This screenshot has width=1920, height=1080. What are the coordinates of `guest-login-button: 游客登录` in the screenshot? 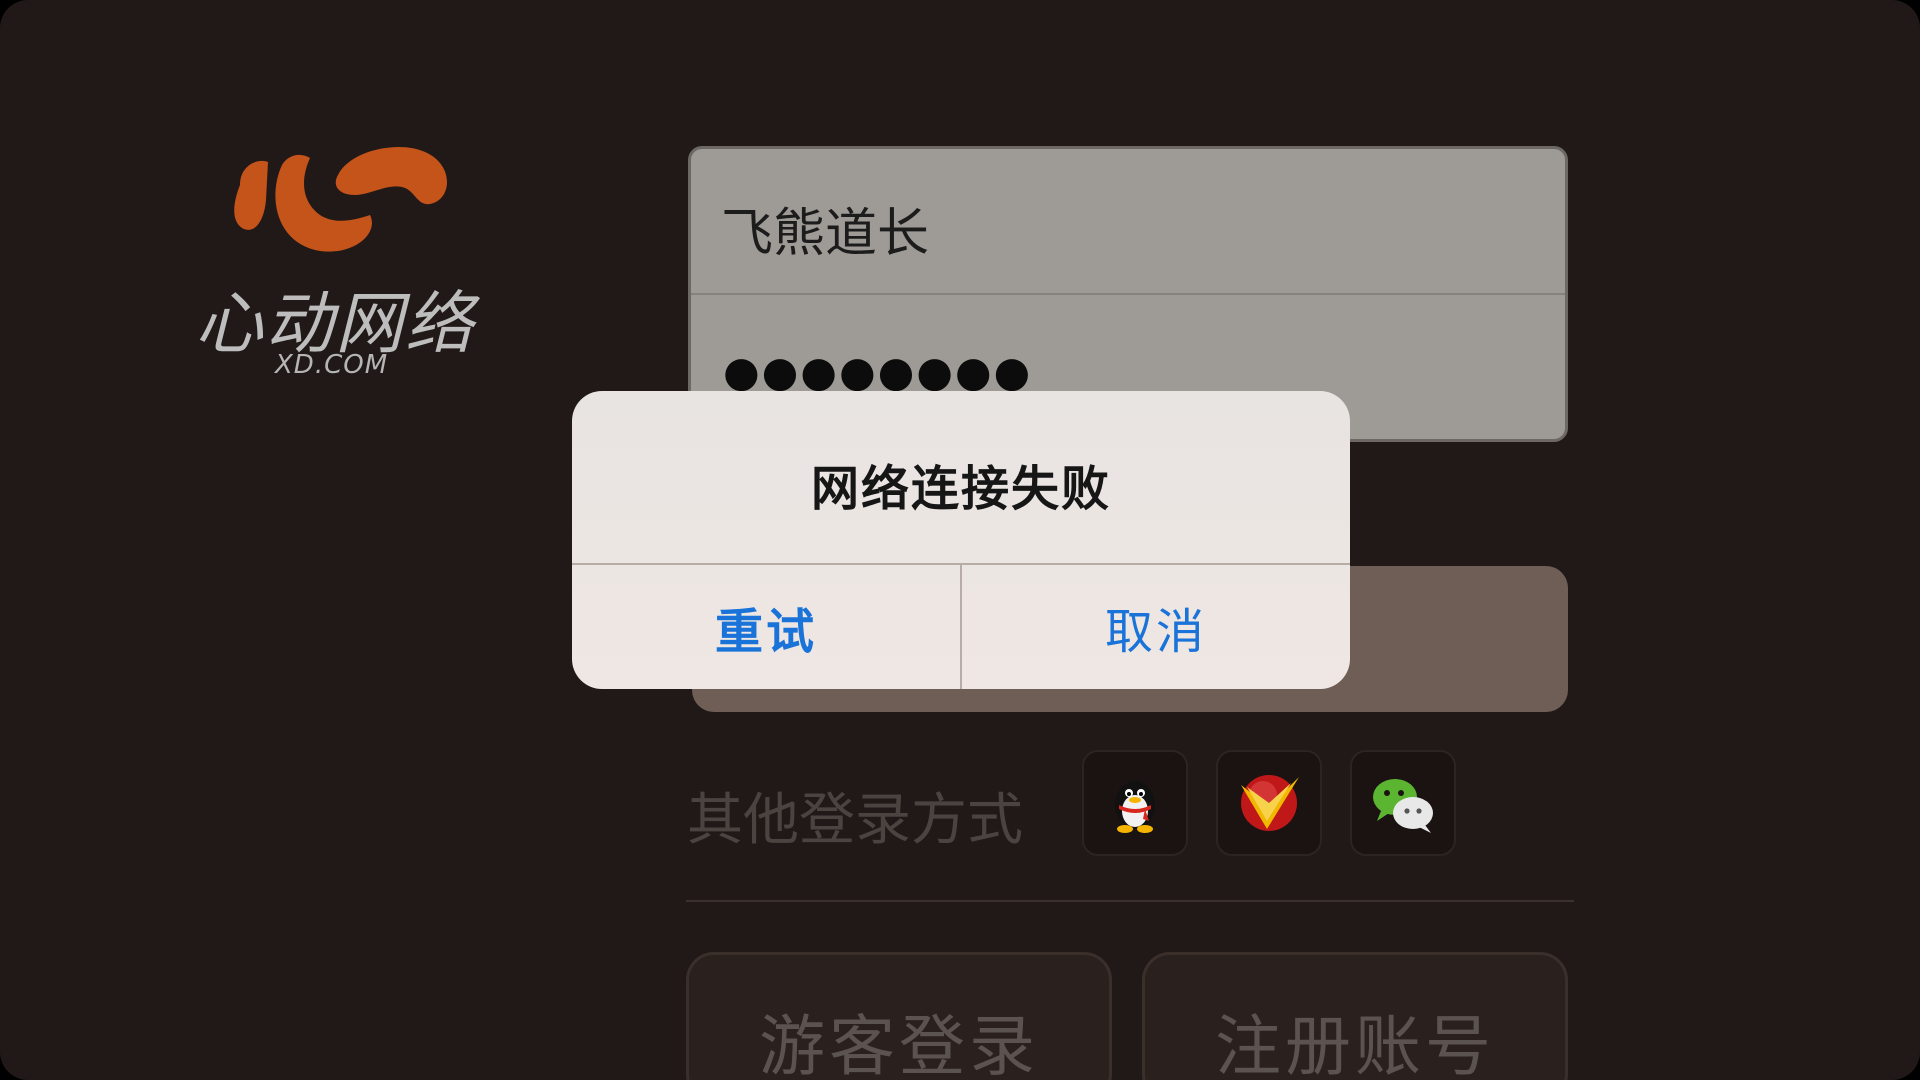 It's located at (899, 1016).